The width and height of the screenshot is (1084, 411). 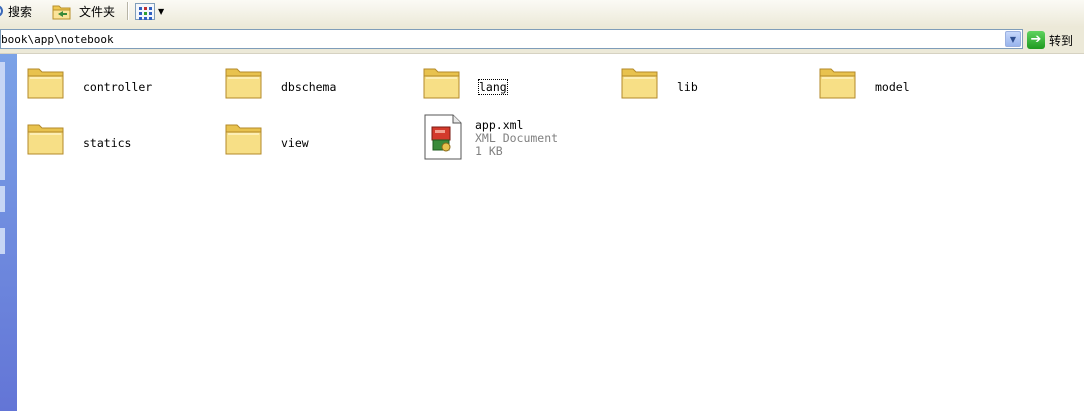 What do you see at coordinates (501, 137) in the screenshot?
I see `file-item: app.xml XML Document 1 KB` at bounding box center [501, 137].